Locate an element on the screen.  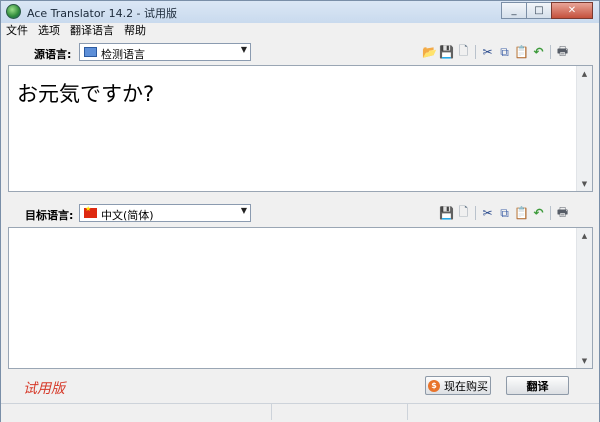
window-title: Ace Translator 14.2 - 试用版 is located at coordinates (102, 13).